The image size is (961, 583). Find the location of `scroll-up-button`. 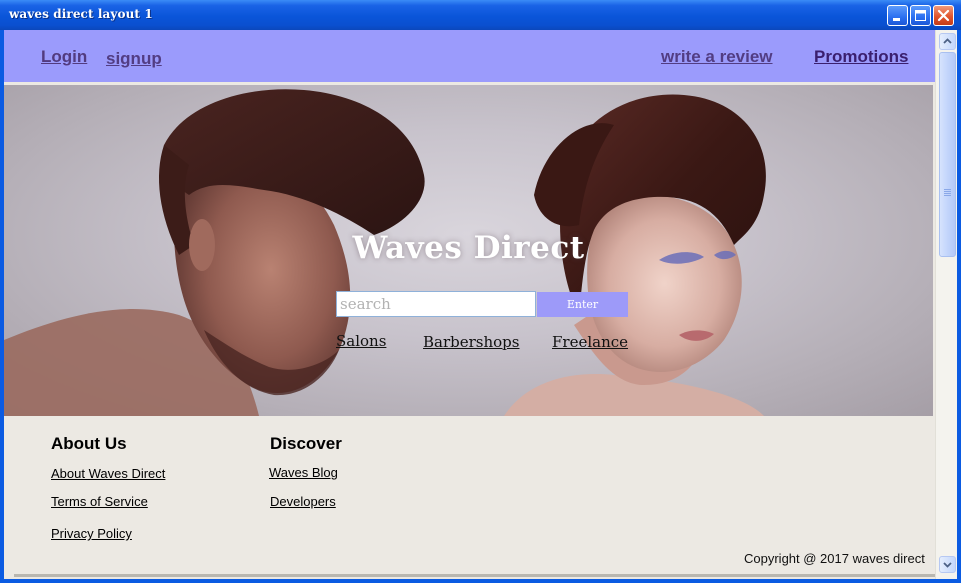

scroll-up-button is located at coordinates (947, 41).